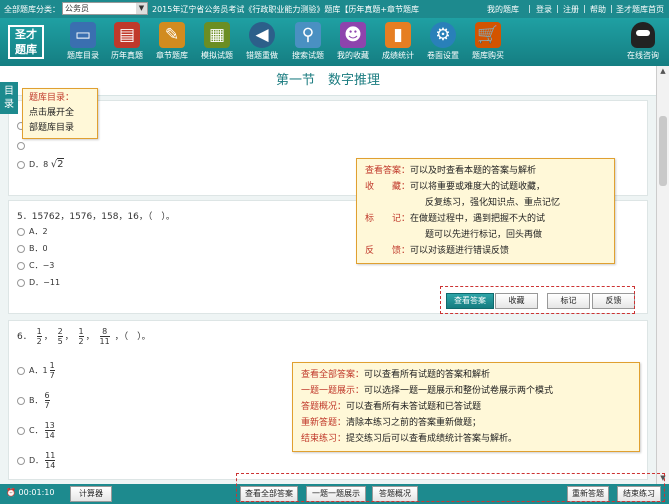  Describe the element at coordinates (262, 35) in the screenshot. I see `arrow-icon: ◀` at that location.